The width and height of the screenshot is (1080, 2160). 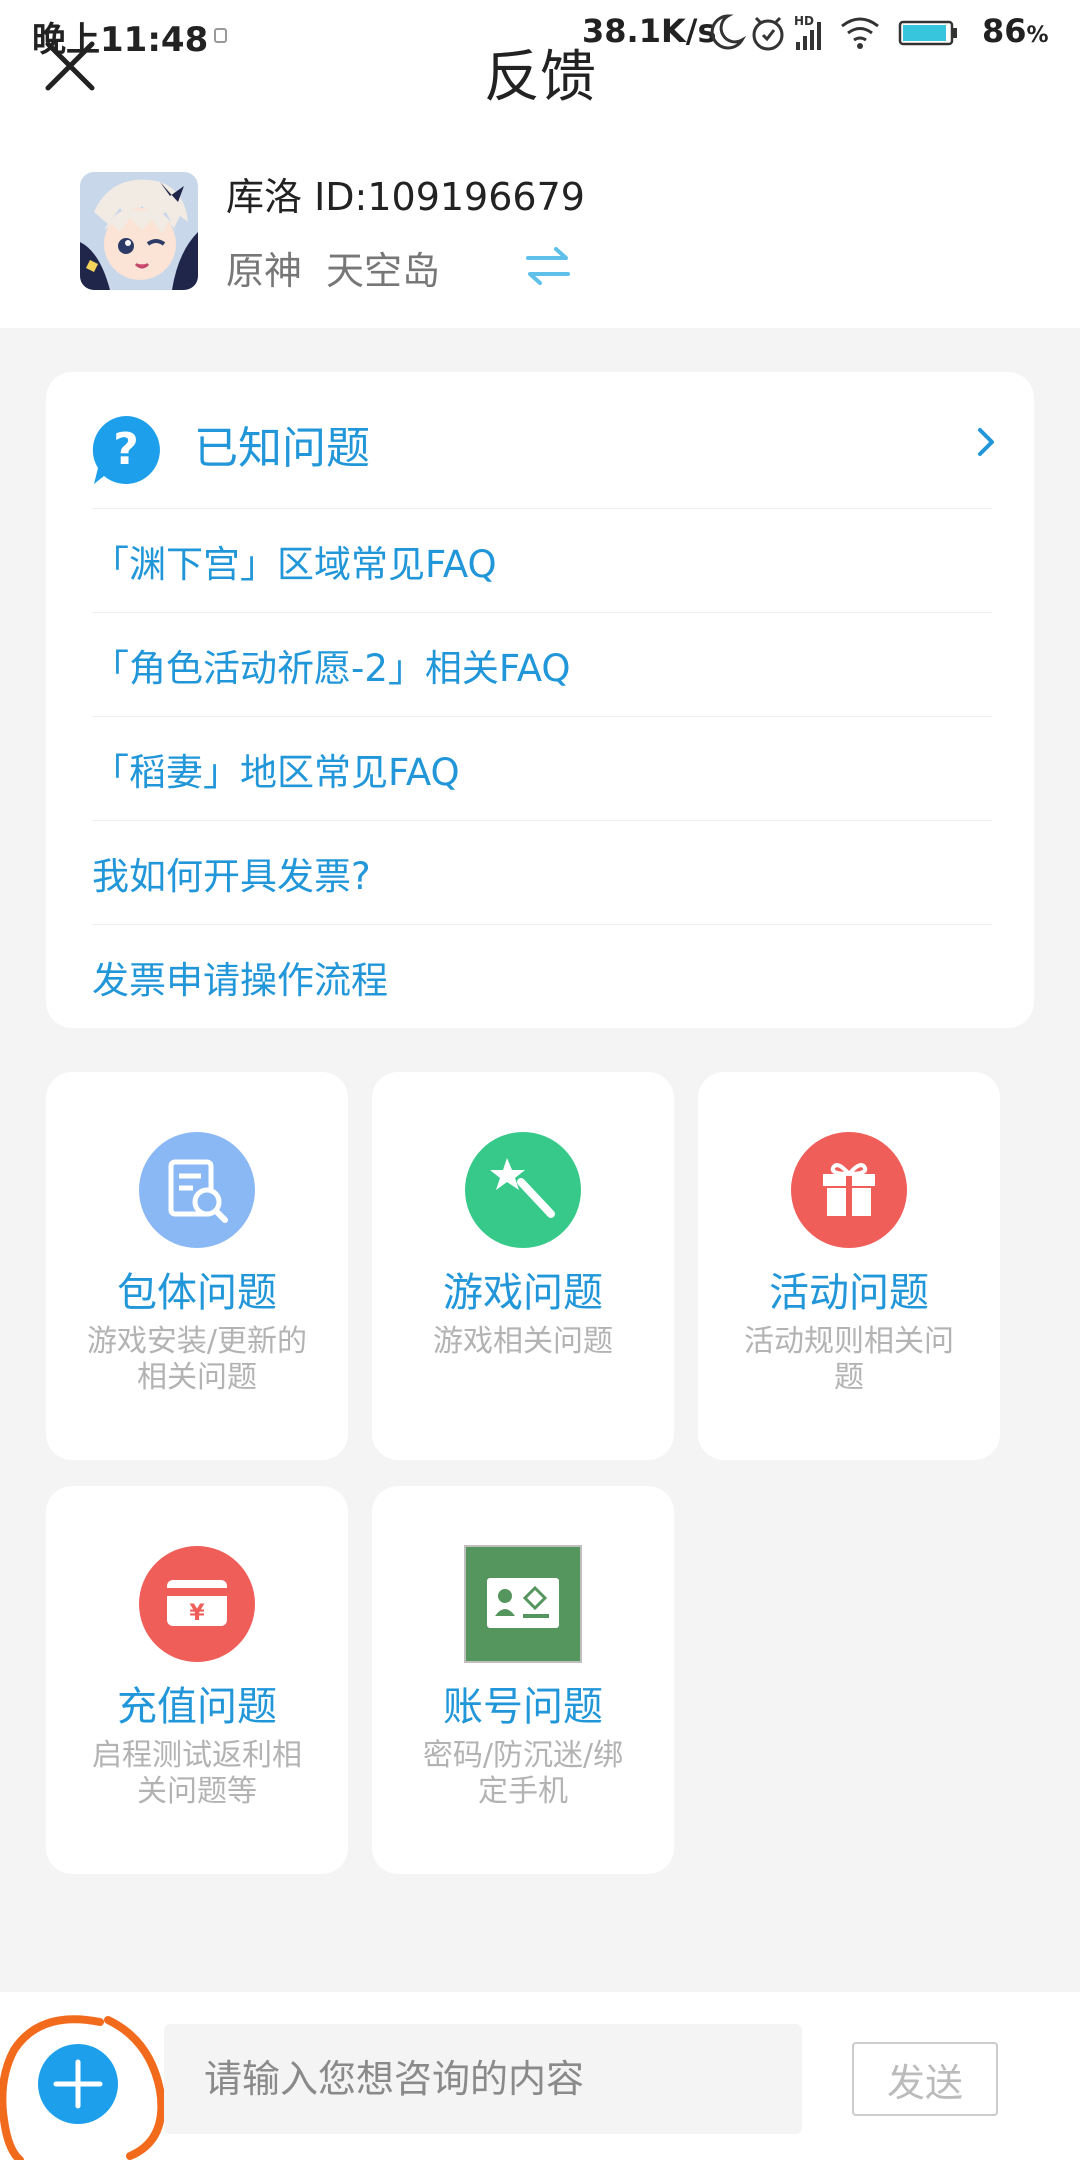 I want to click on yen-card-icon: ¥, so click(x=197, y=1604).